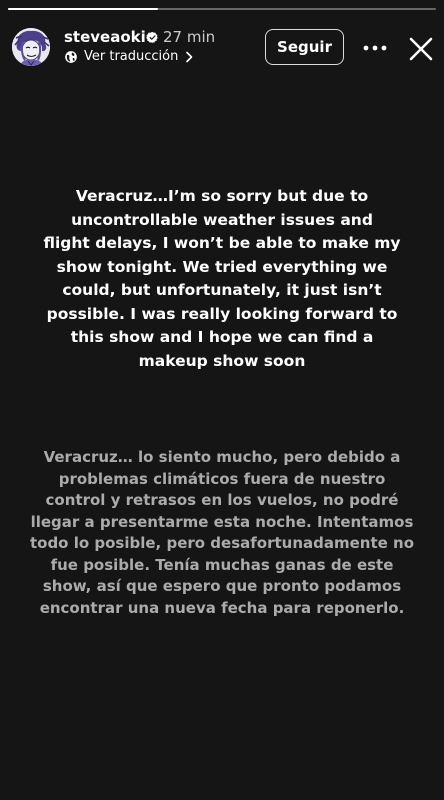 The image size is (444, 800). Describe the element at coordinates (375, 48) in the screenshot. I see `more-horizontal-icon` at that location.